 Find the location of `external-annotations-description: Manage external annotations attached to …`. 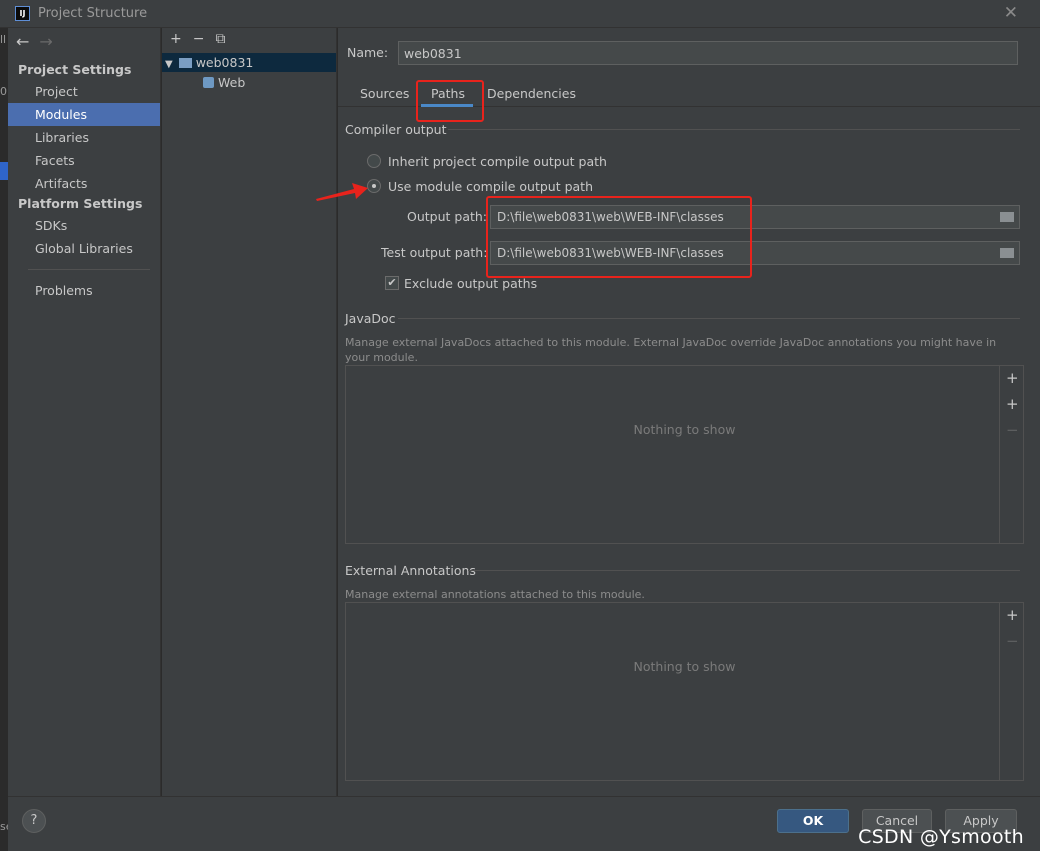

external-annotations-description: Manage external annotations attached to … is located at coordinates (495, 594).